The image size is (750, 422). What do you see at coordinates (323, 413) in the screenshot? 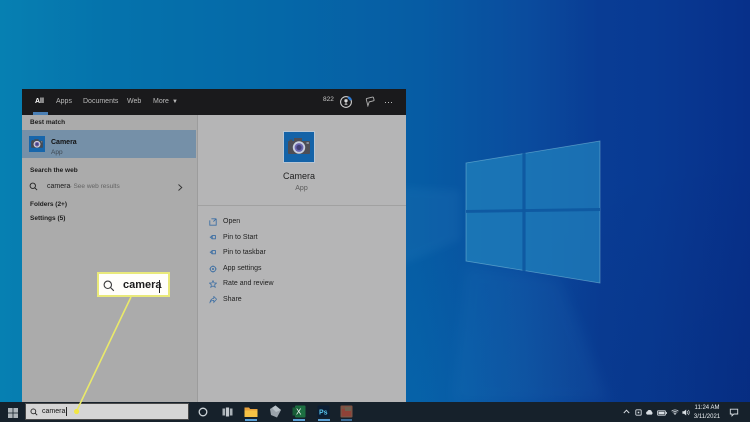
I see `svg-text: Ps` at bounding box center [323, 413].